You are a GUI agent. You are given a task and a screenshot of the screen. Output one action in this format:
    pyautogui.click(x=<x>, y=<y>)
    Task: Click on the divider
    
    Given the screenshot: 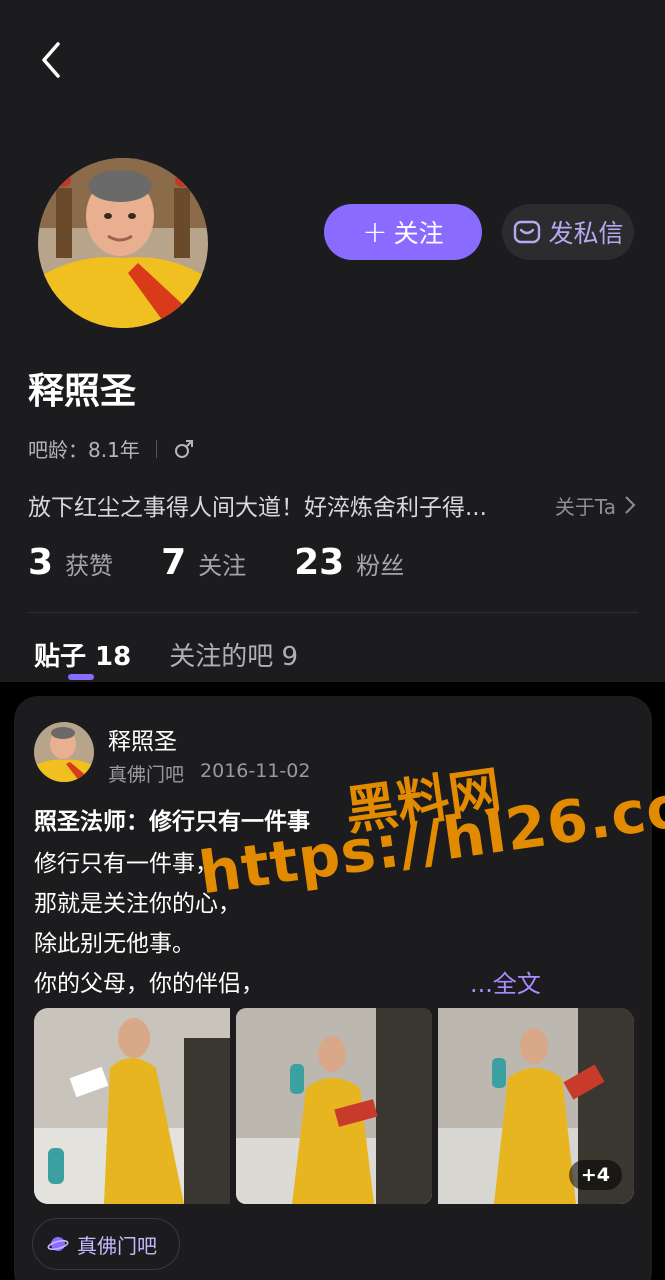 What is the action you would take?
    pyautogui.click(x=333, y=612)
    